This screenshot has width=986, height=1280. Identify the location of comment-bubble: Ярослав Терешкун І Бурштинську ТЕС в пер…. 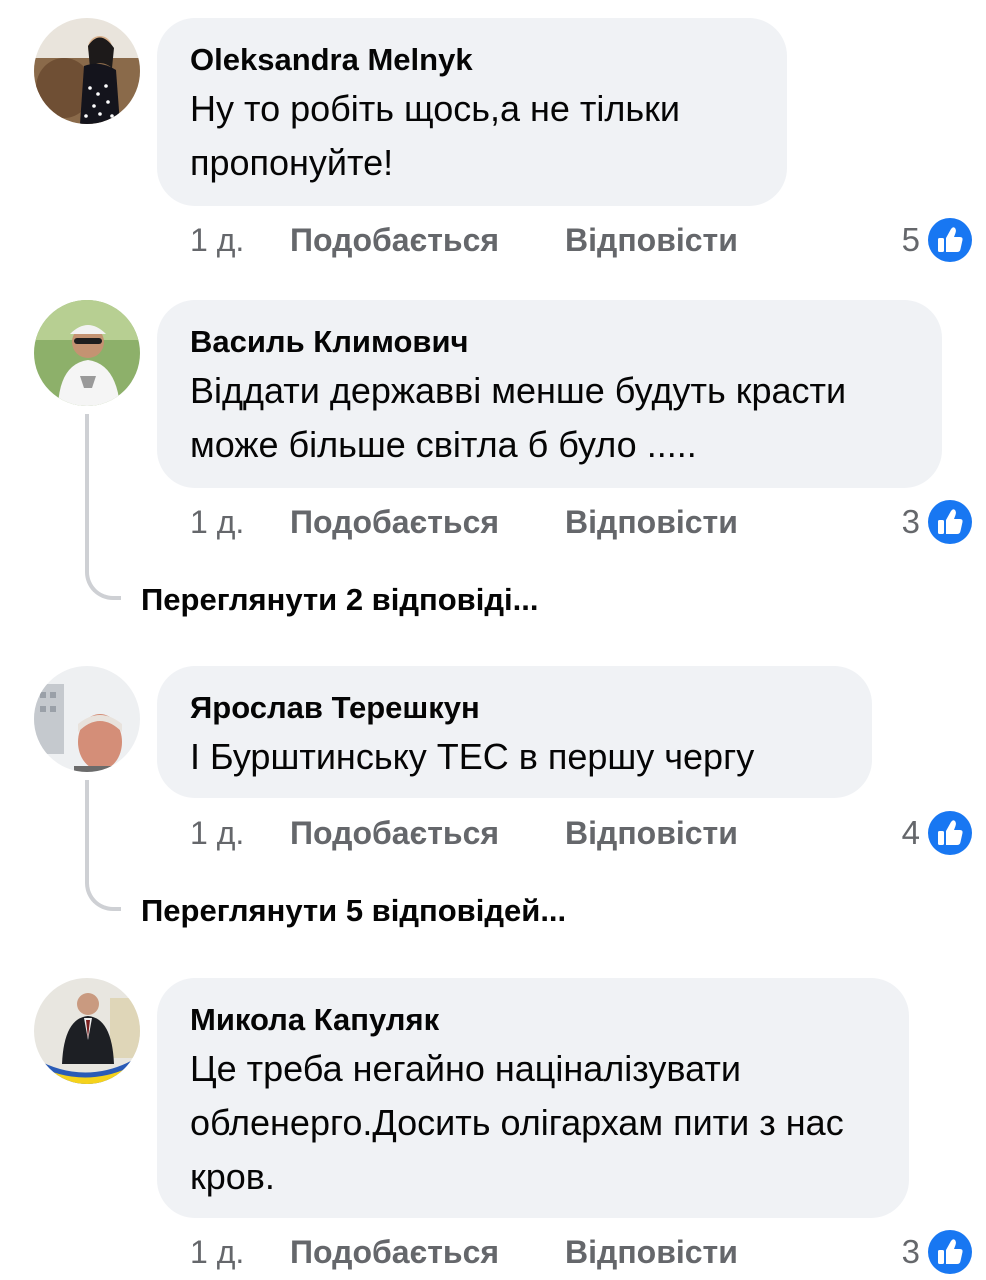
(514, 732).